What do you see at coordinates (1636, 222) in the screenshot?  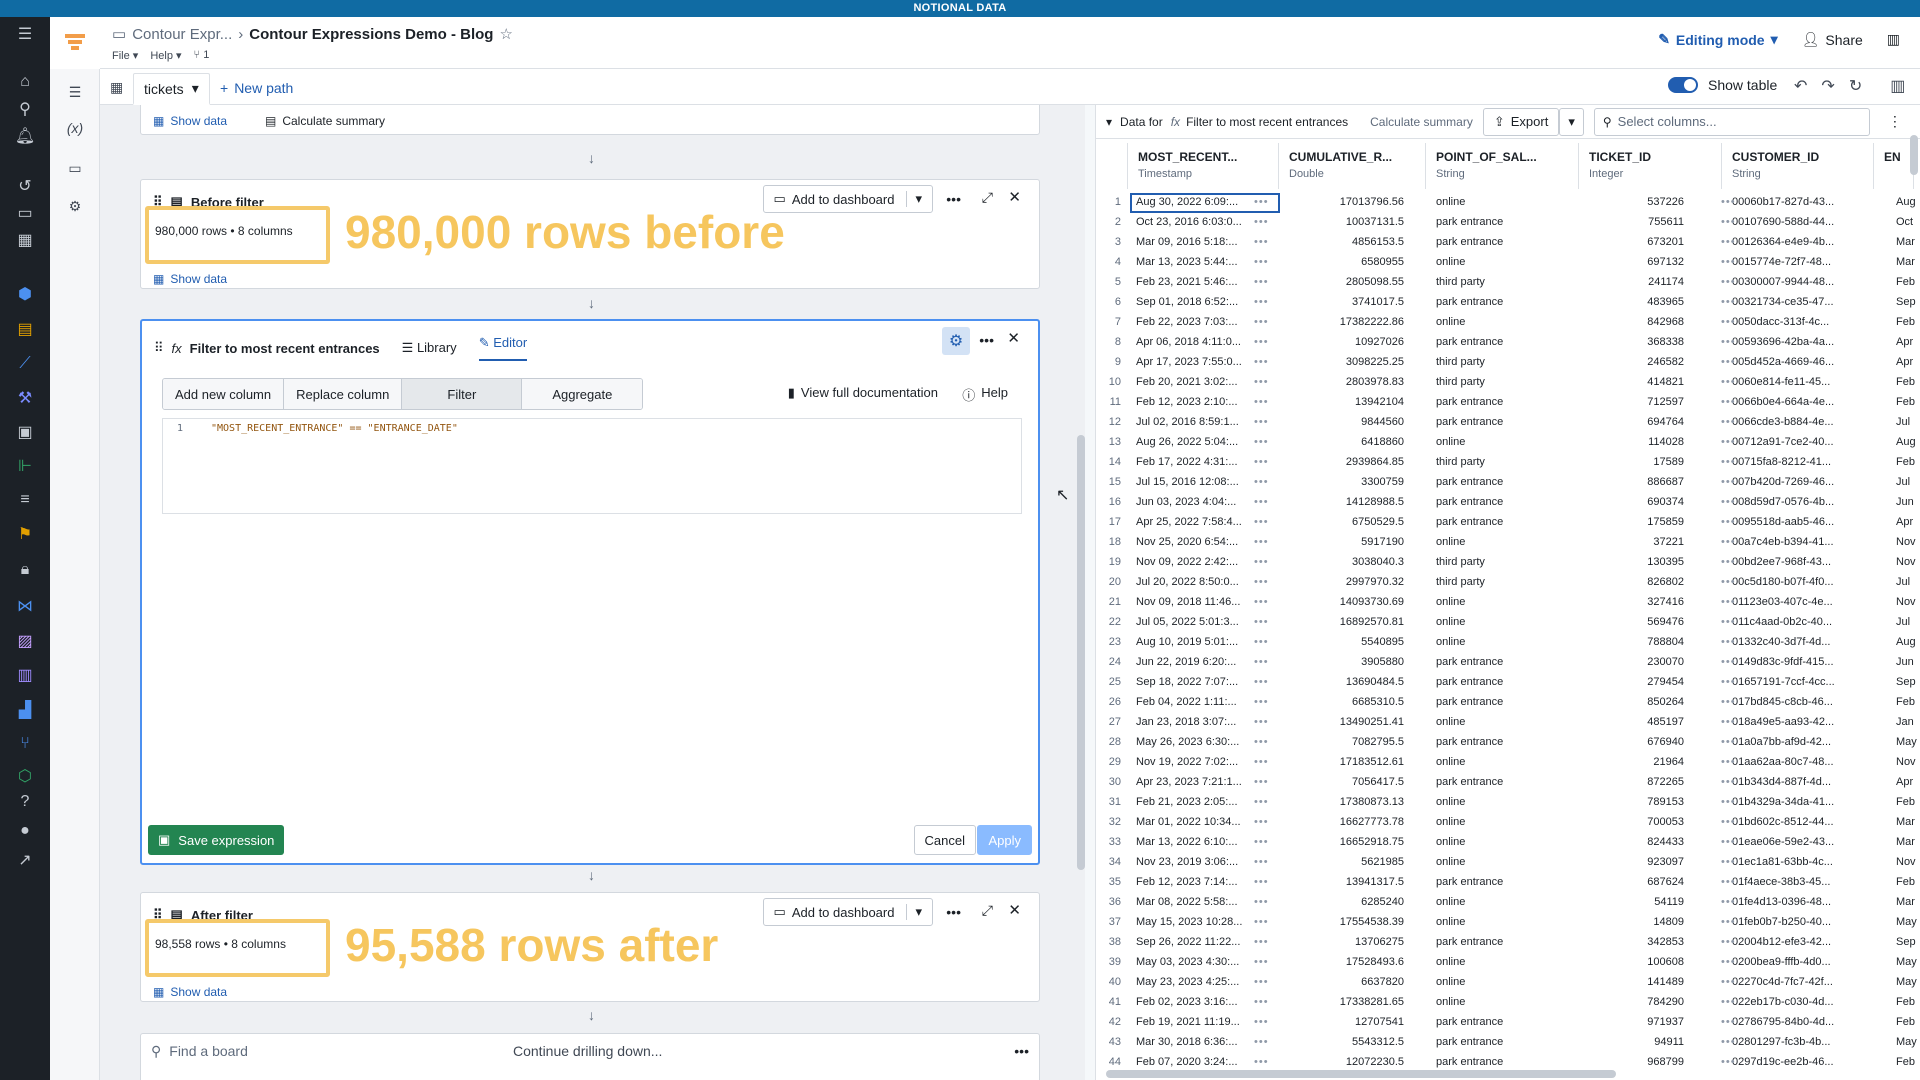 I see `table-cell: 755611` at bounding box center [1636, 222].